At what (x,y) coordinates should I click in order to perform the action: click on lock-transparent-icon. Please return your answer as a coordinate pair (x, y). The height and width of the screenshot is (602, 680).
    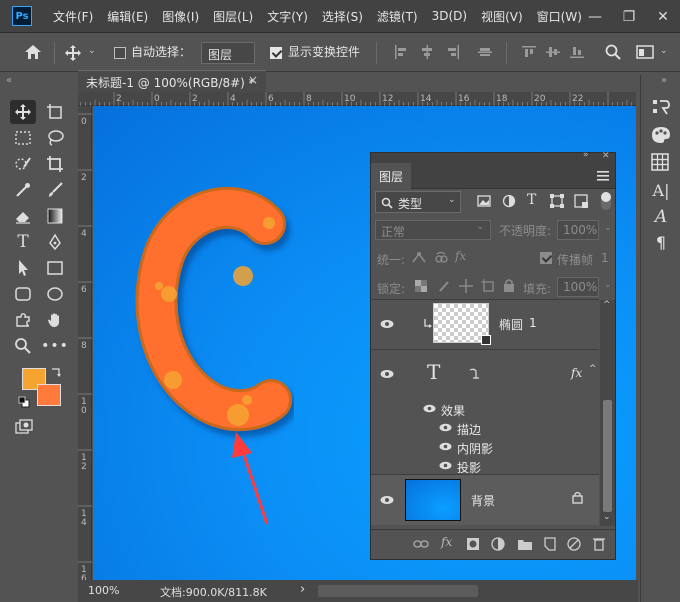
    Looking at the image, I should click on (421, 286).